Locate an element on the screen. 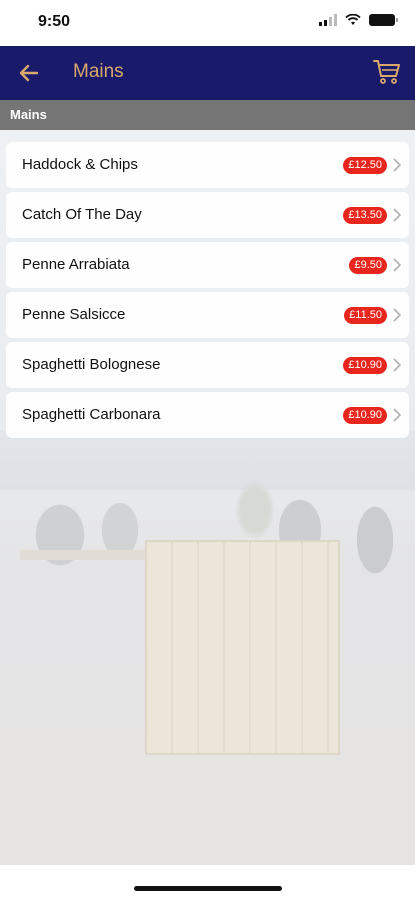 The image size is (415, 900). background-bench is located at coordinates (85, 605).